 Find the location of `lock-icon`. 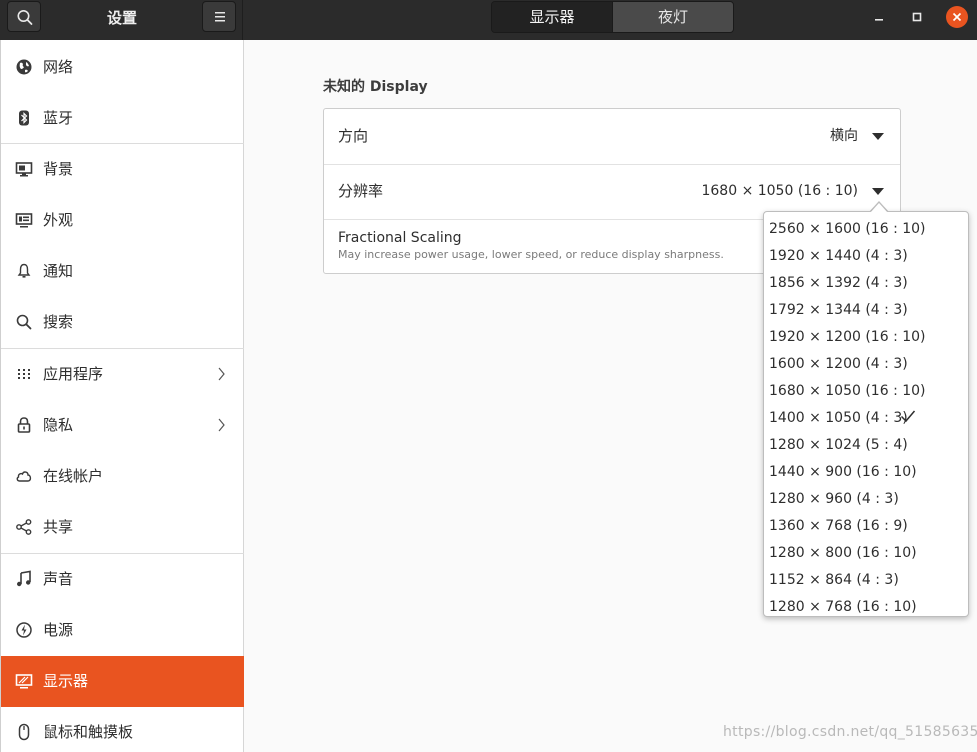

lock-icon is located at coordinates (24, 425).